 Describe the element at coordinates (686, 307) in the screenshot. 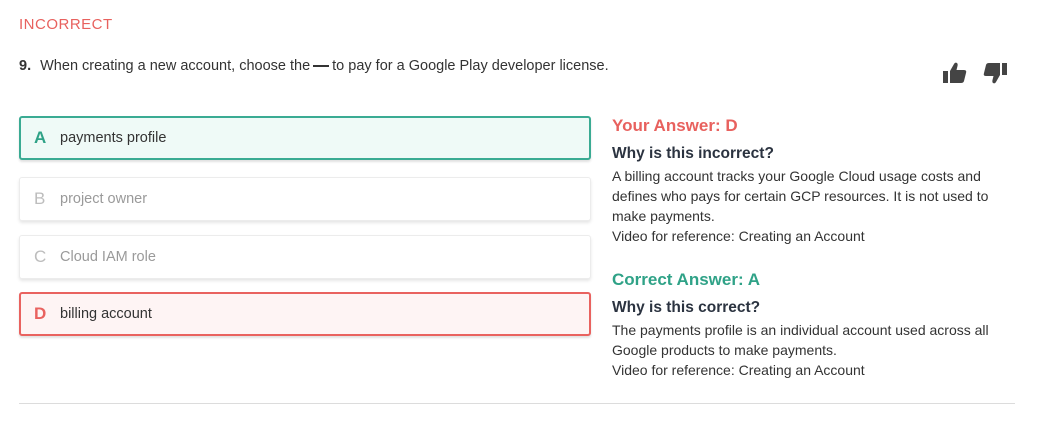

I see `why-correct-title: Why is this correct?` at that location.